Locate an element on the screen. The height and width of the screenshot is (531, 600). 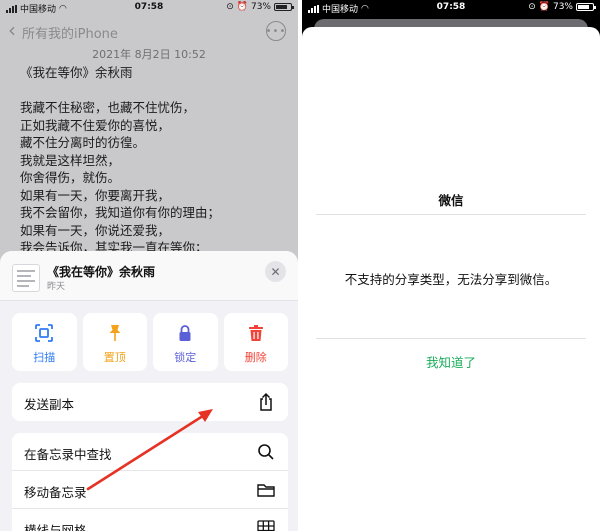
find-in-note-label: 在备忘录中查找 is located at coordinates (68, 454).